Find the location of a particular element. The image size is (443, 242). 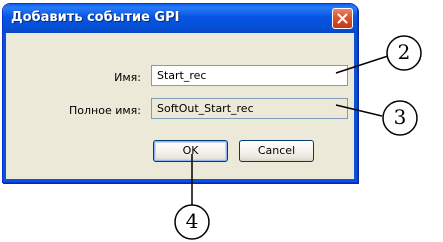

full-name-label: Полное имя: is located at coordinates (105, 110).